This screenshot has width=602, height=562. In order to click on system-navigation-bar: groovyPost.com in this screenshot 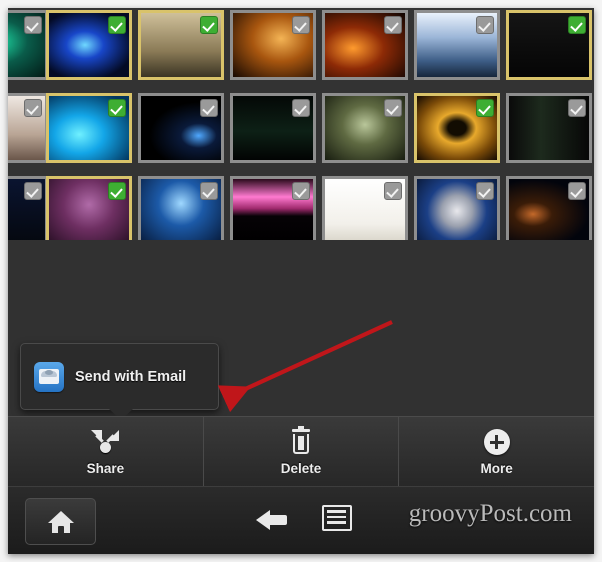, I will do `click(301, 520)`.